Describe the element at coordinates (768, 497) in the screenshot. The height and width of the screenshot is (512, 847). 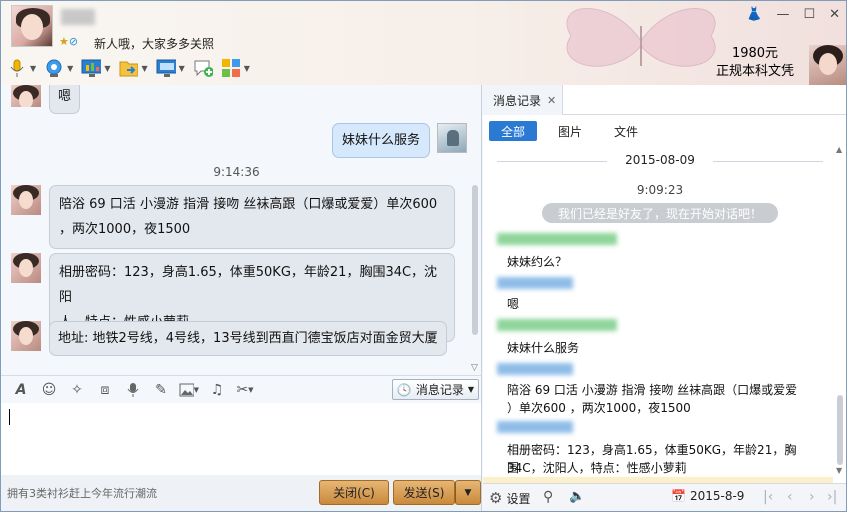
I see `first-page-icon: |‹` at that location.